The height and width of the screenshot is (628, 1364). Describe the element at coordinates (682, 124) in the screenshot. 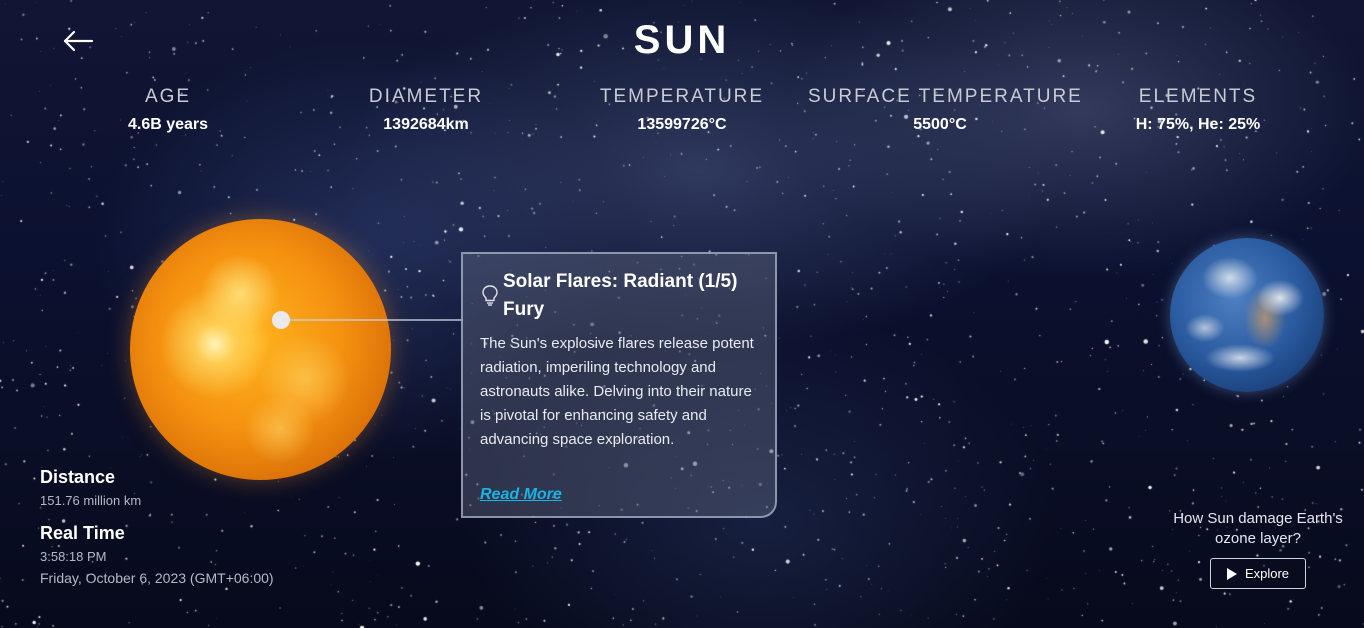

I see `stat-value: 13599726°C` at that location.